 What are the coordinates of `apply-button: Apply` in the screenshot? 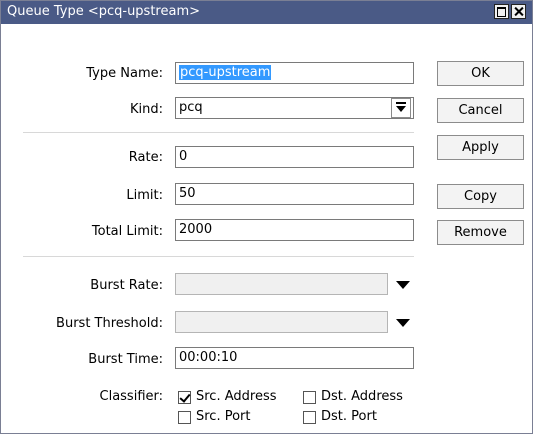 It's located at (480, 147).